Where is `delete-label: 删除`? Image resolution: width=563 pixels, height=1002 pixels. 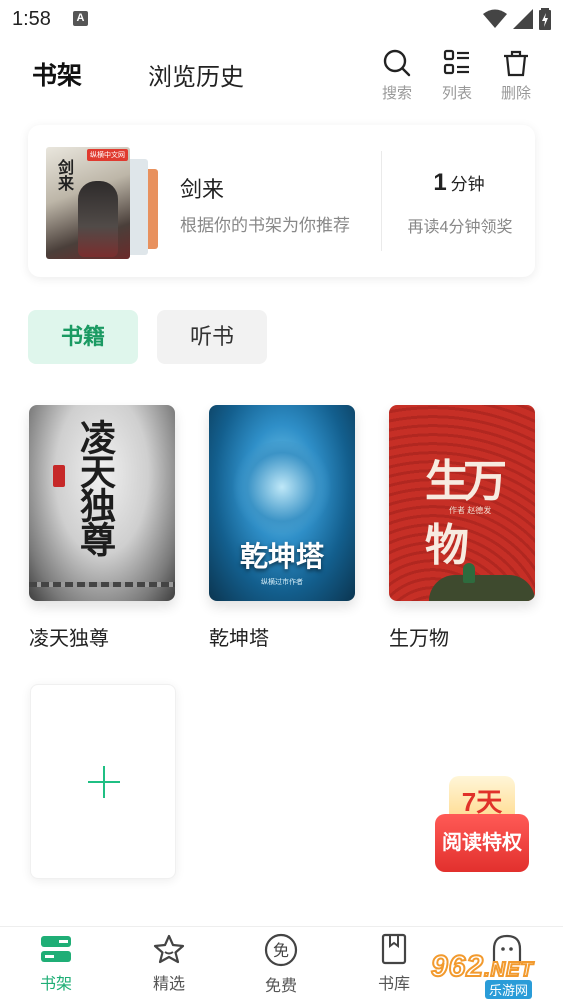
delete-label: 删除 is located at coordinates (515, 93).